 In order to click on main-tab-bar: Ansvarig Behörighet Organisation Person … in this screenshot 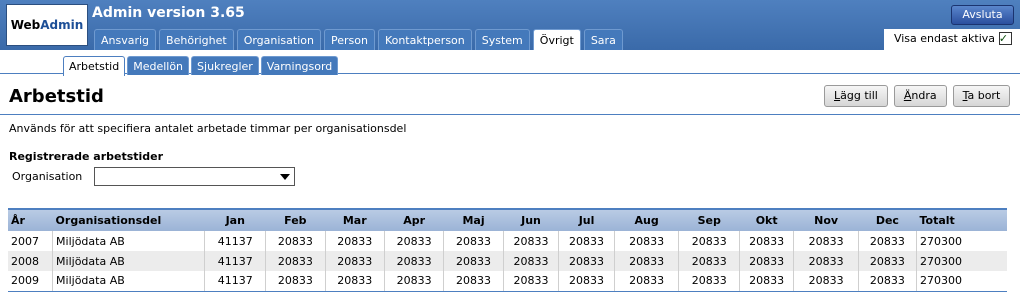, I will do `click(360, 39)`.